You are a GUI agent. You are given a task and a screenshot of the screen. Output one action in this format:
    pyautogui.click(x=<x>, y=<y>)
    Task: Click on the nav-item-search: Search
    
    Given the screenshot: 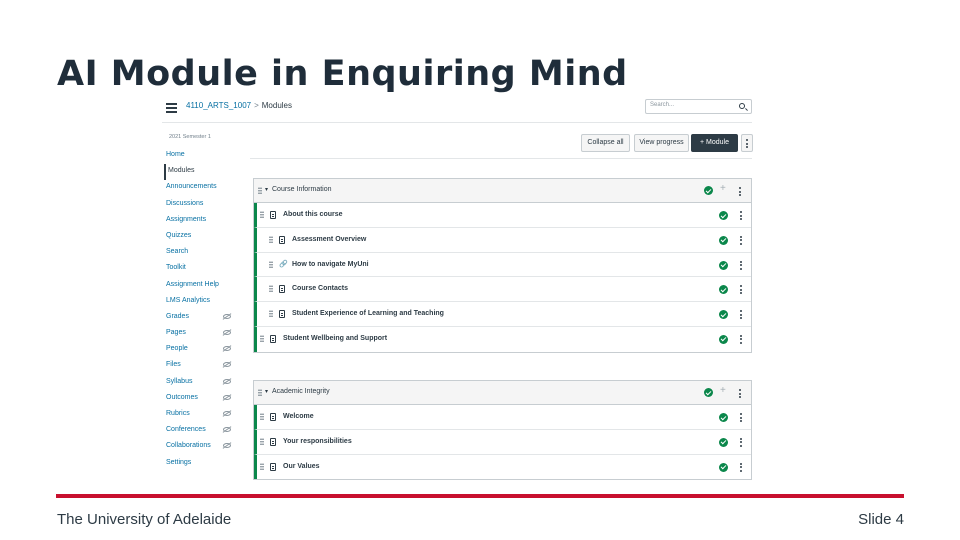 What is the action you would take?
    pyautogui.click(x=199, y=253)
    